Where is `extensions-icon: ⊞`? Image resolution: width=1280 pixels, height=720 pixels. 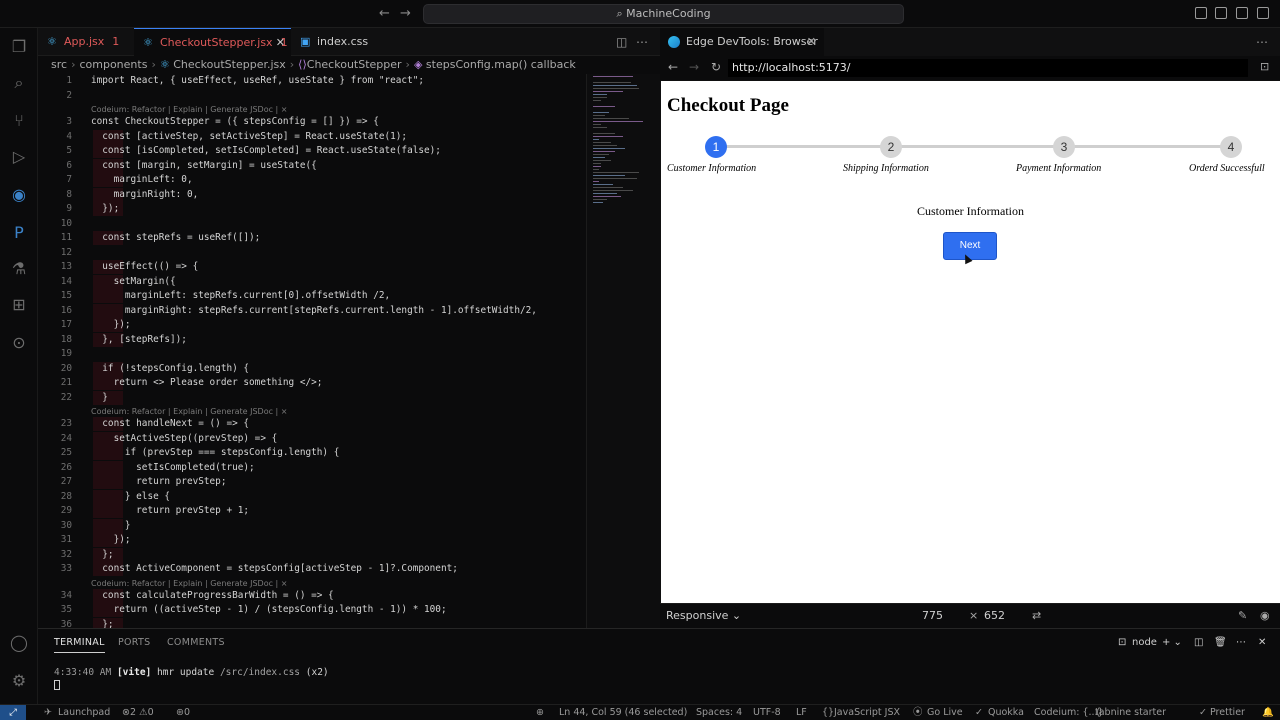
extensions-icon: ⊞ is located at coordinates (19, 305).